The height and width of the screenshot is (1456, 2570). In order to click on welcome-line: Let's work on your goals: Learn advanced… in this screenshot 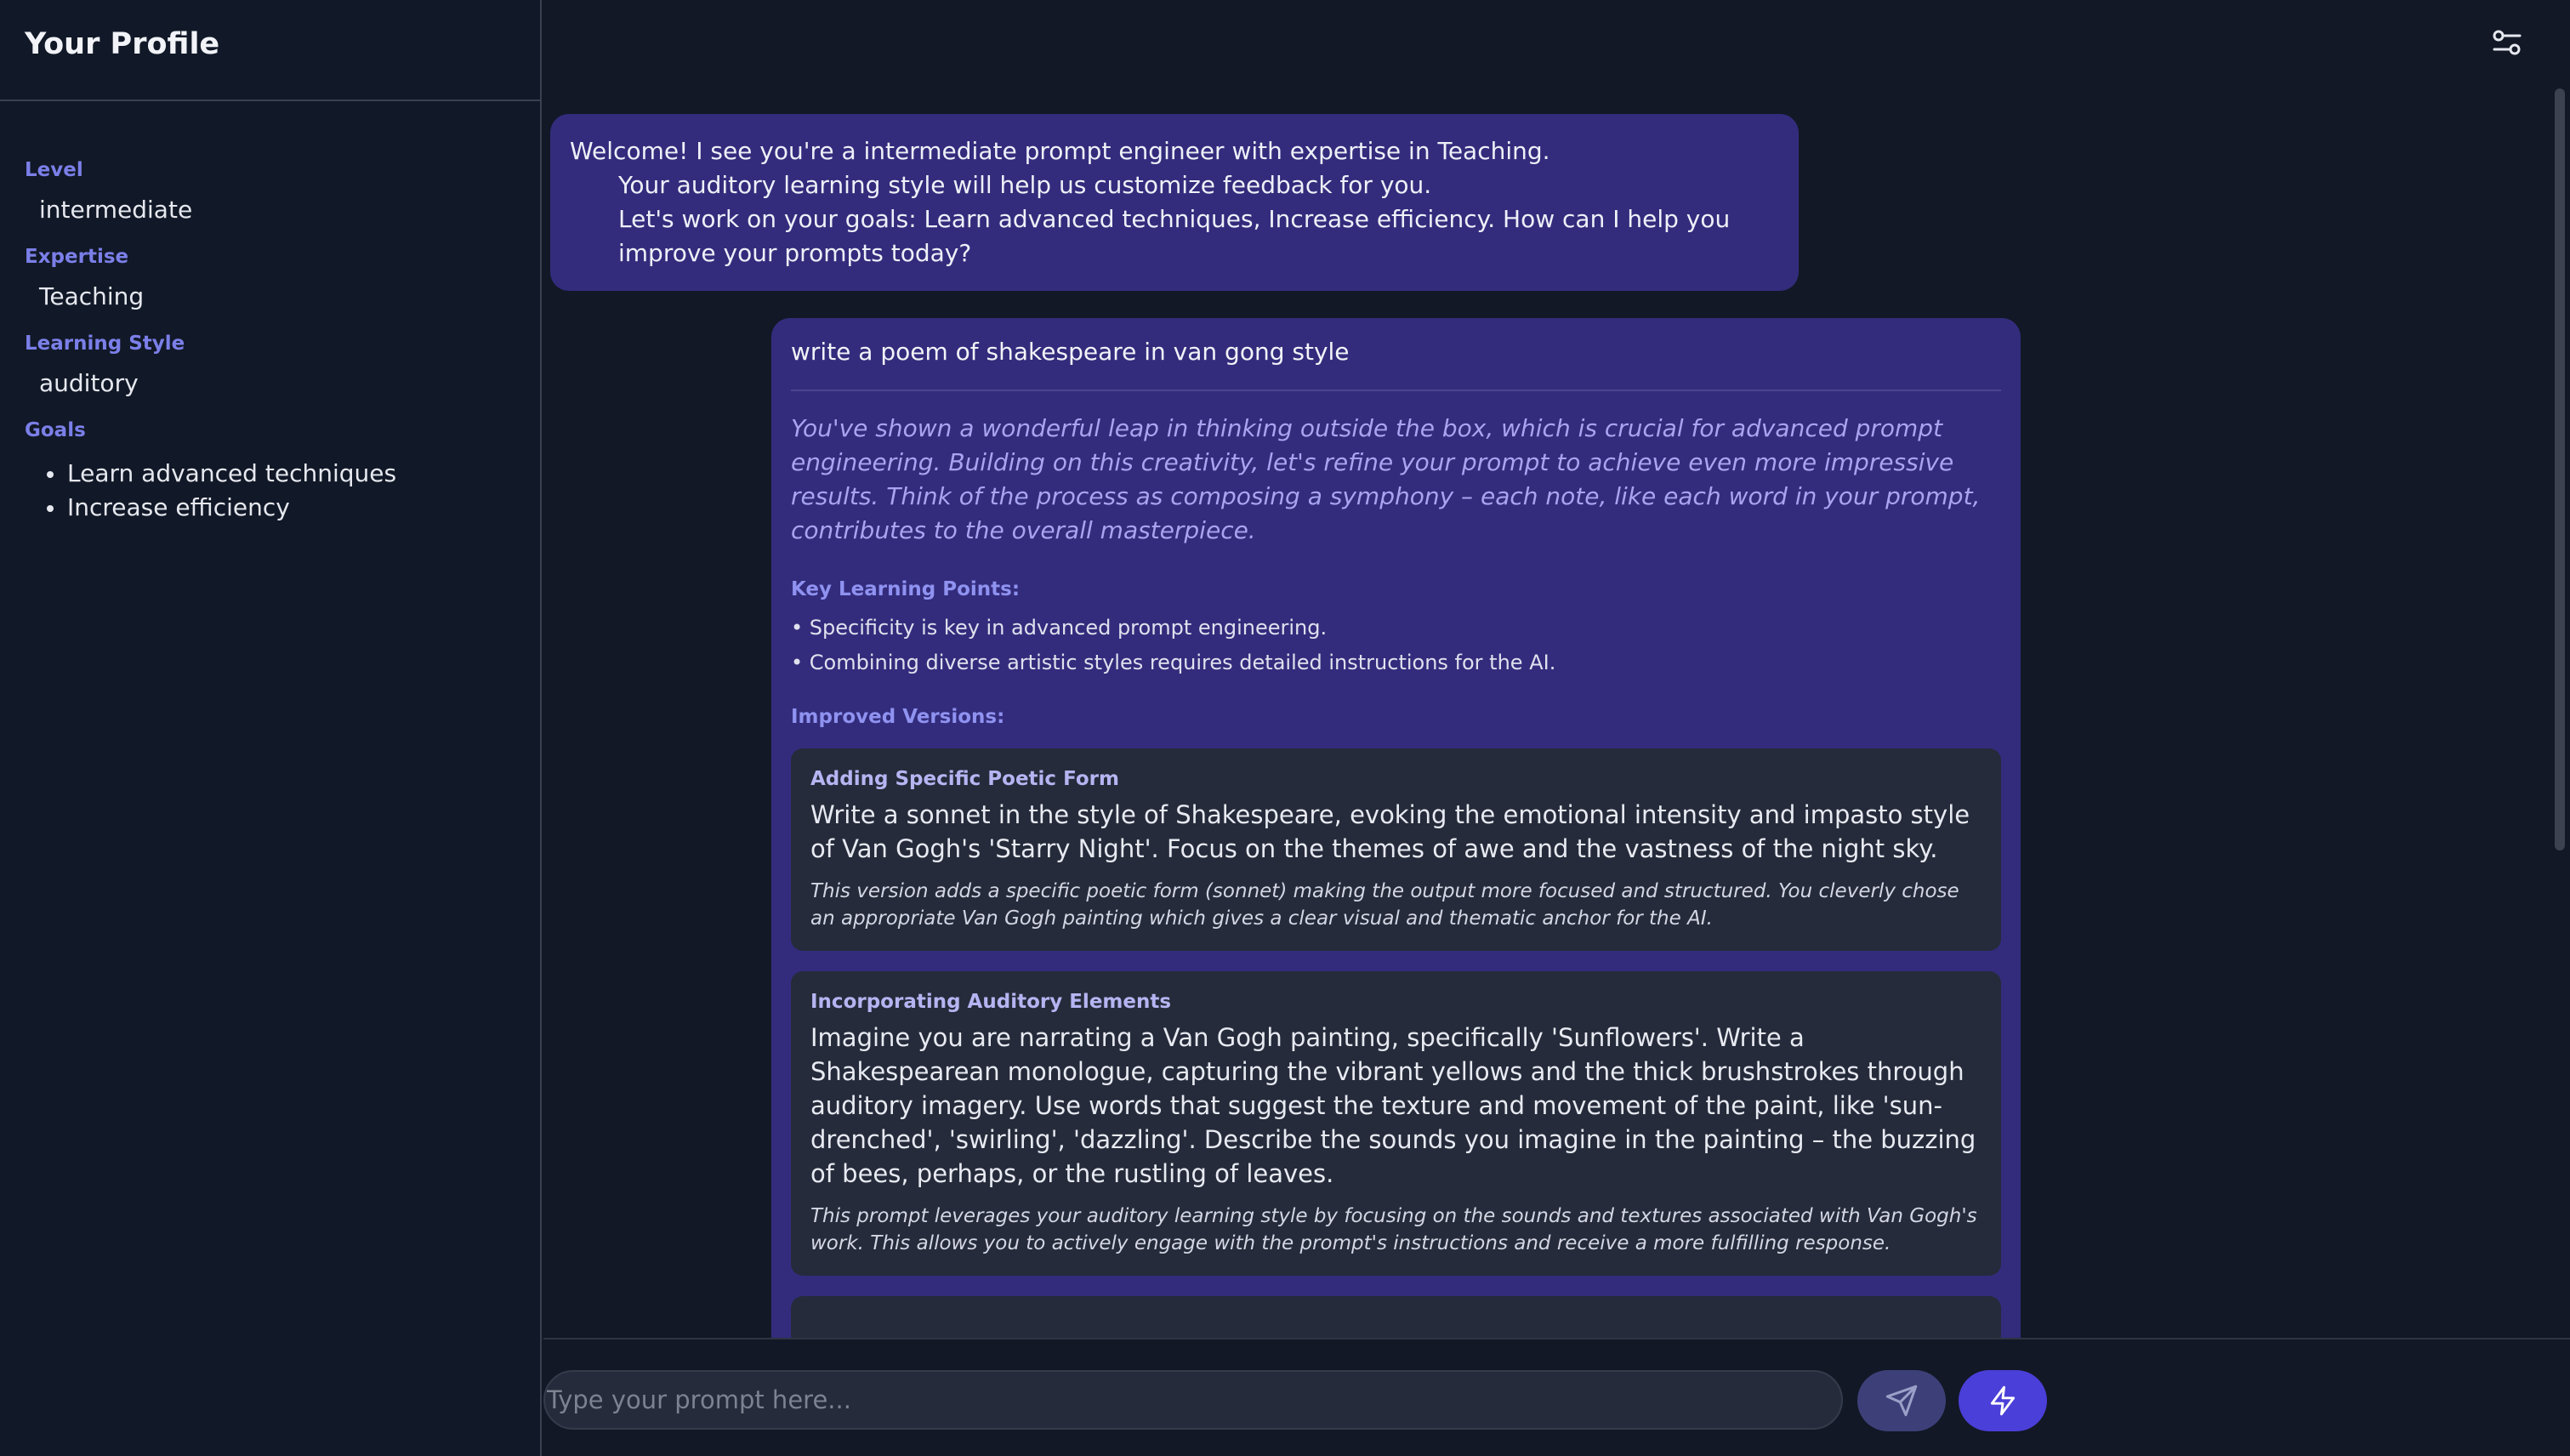, I will do `click(1175, 236)`.